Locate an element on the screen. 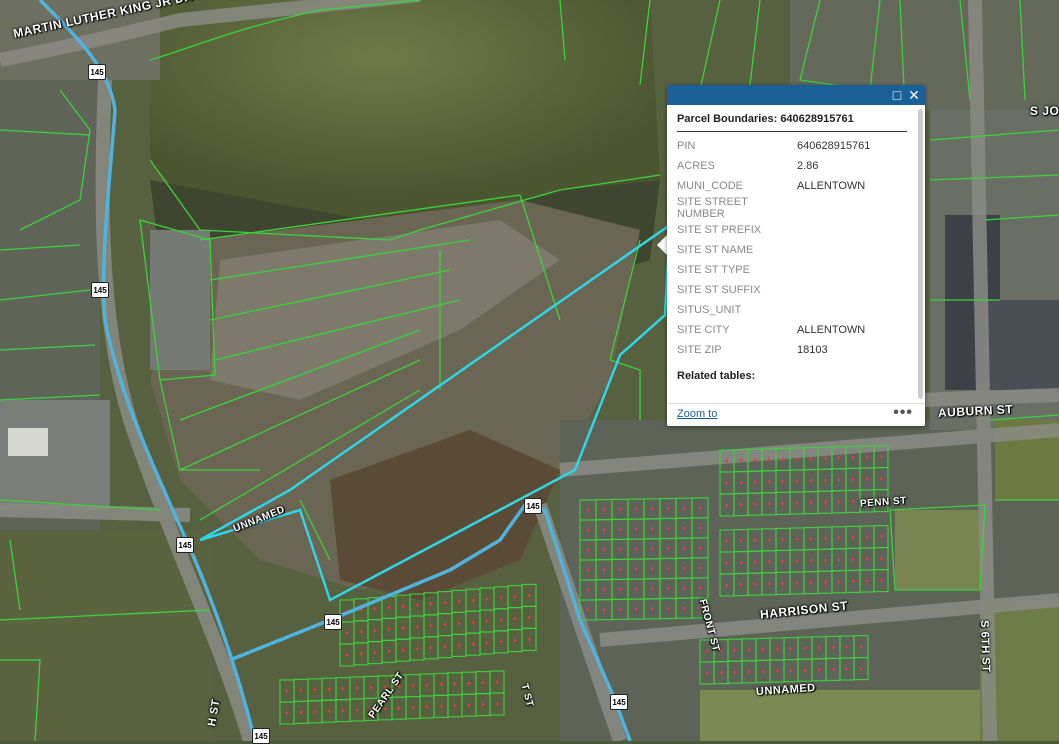 The image size is (1059, 744). popup-scrollbar is located at coordinates (920, 254).